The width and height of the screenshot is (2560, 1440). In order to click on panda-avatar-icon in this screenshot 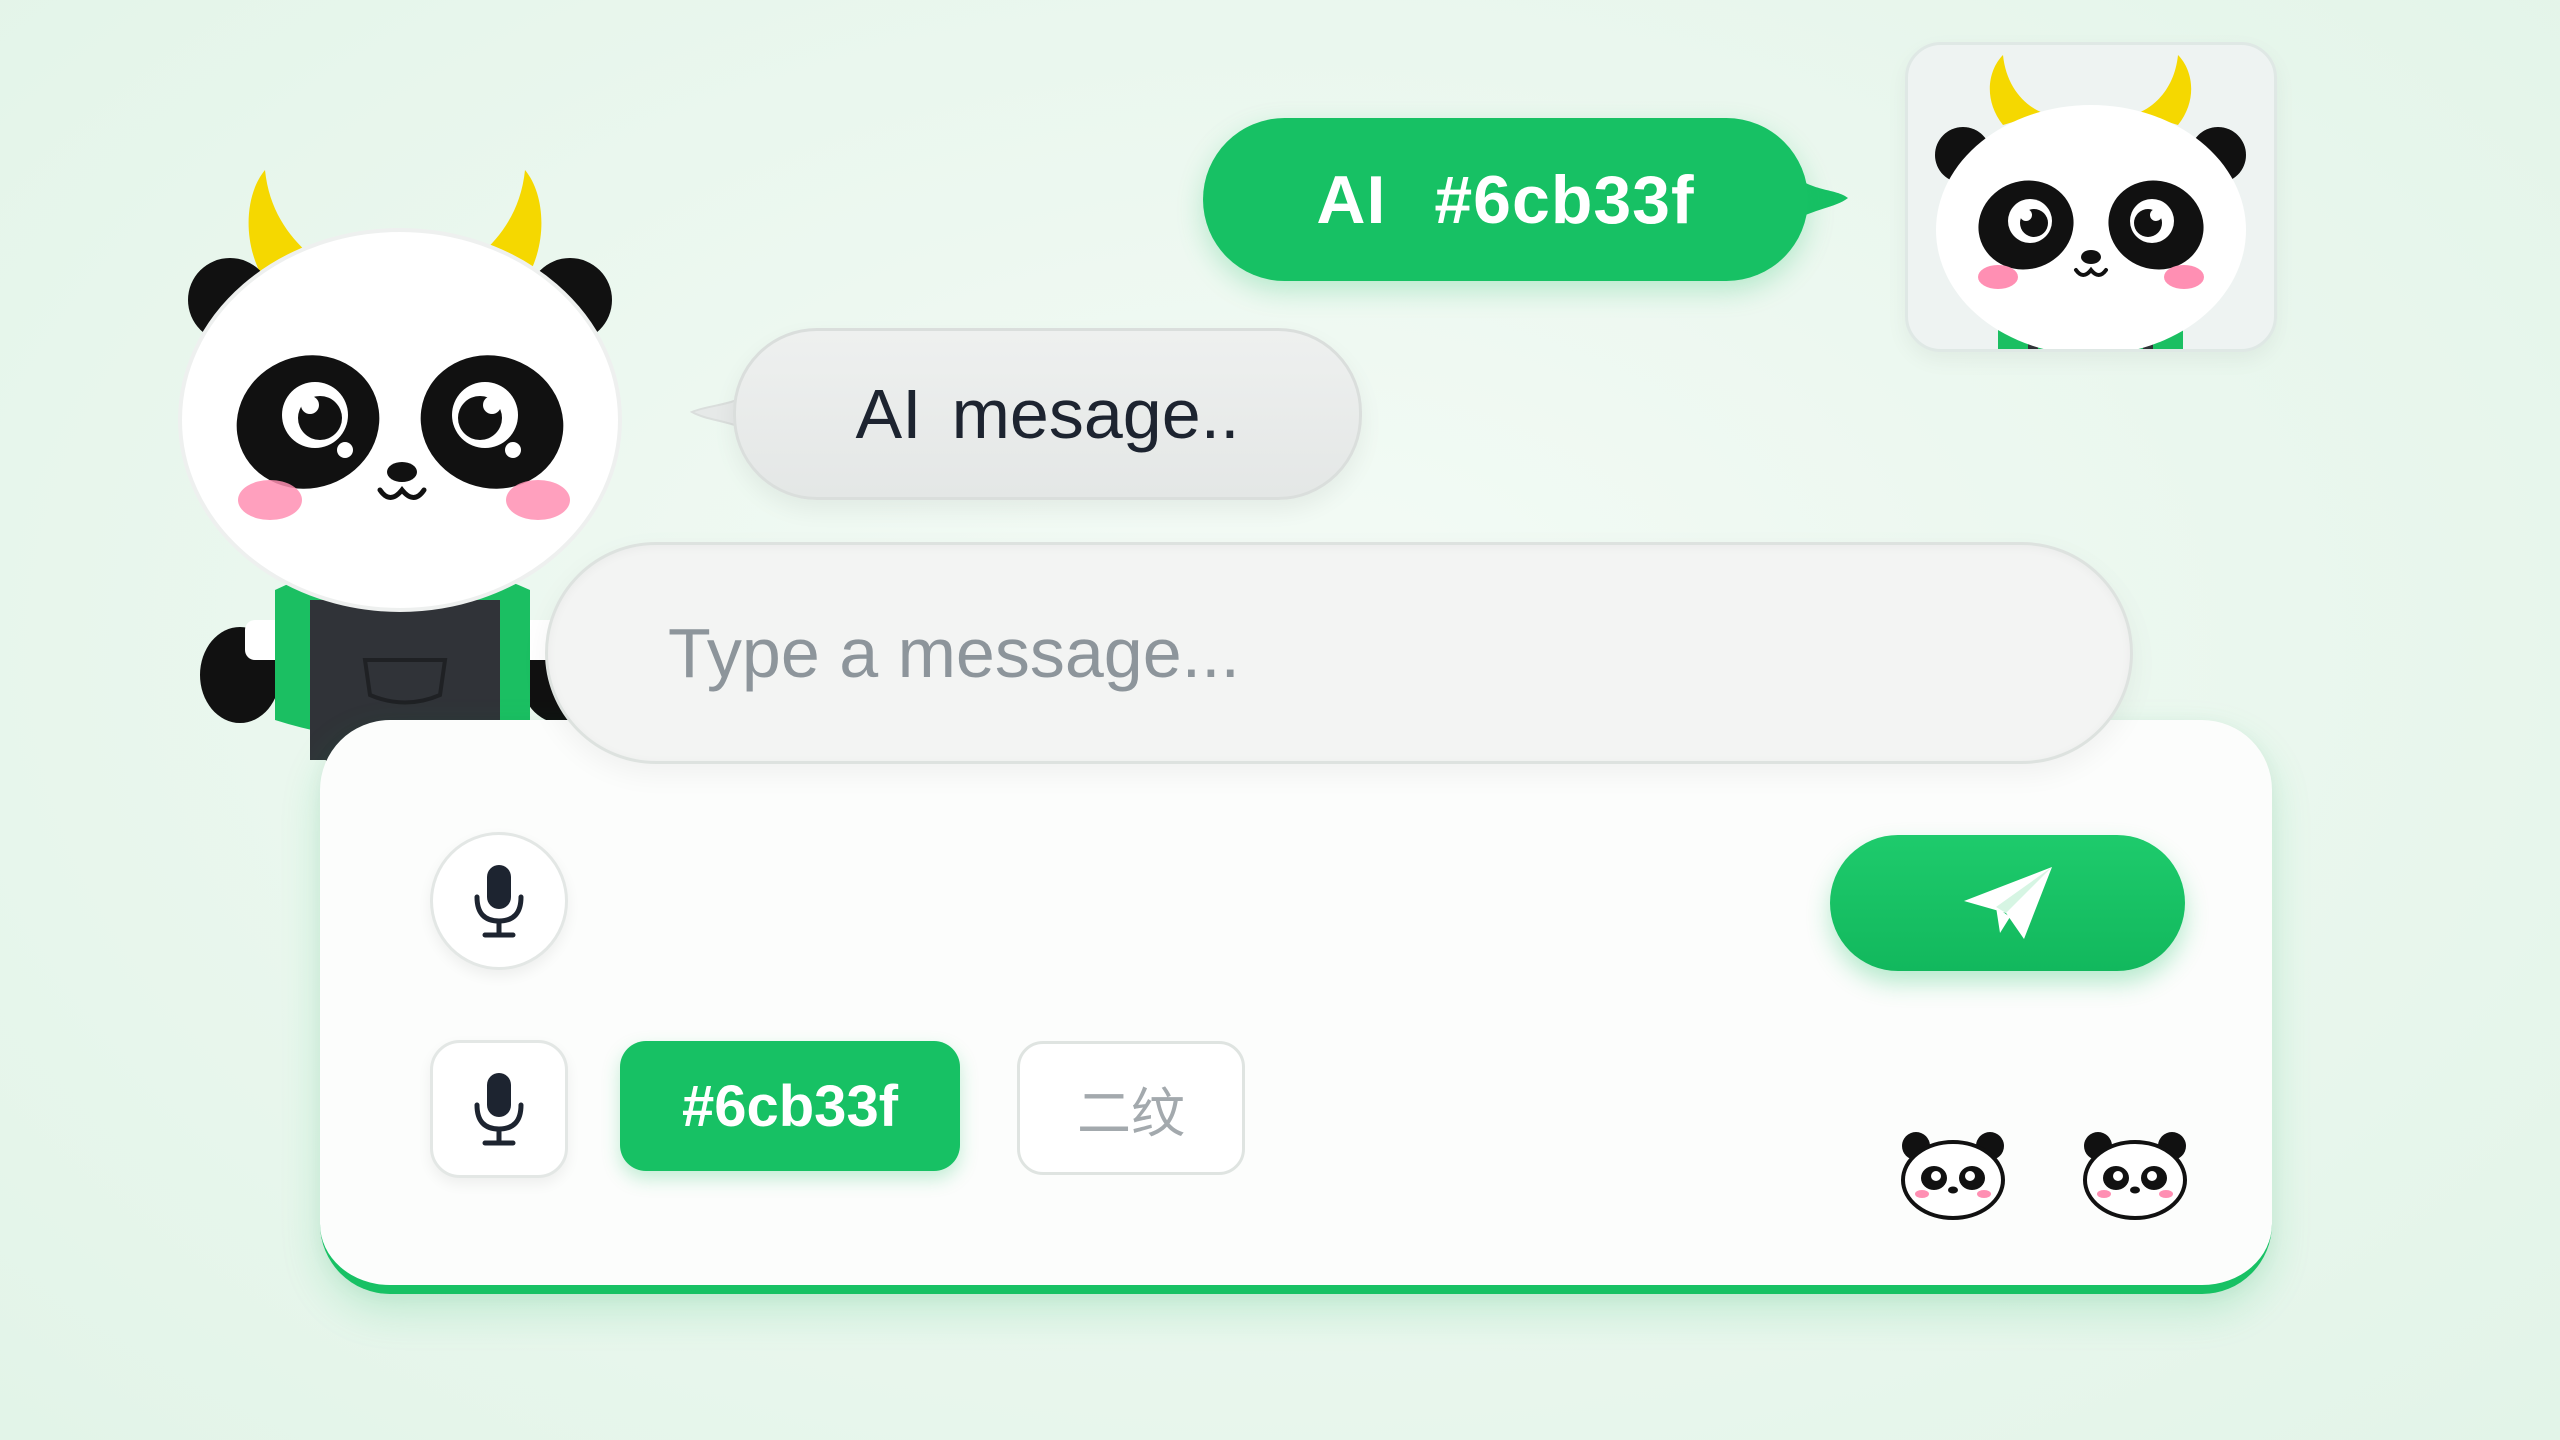, I will do `click(2090, 202)`.